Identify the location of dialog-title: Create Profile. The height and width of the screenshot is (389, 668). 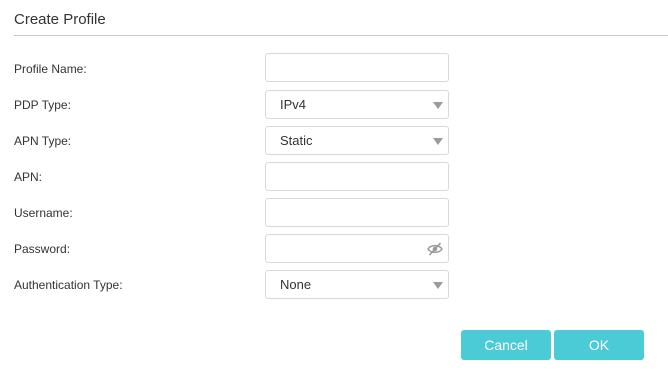
(60, 19).